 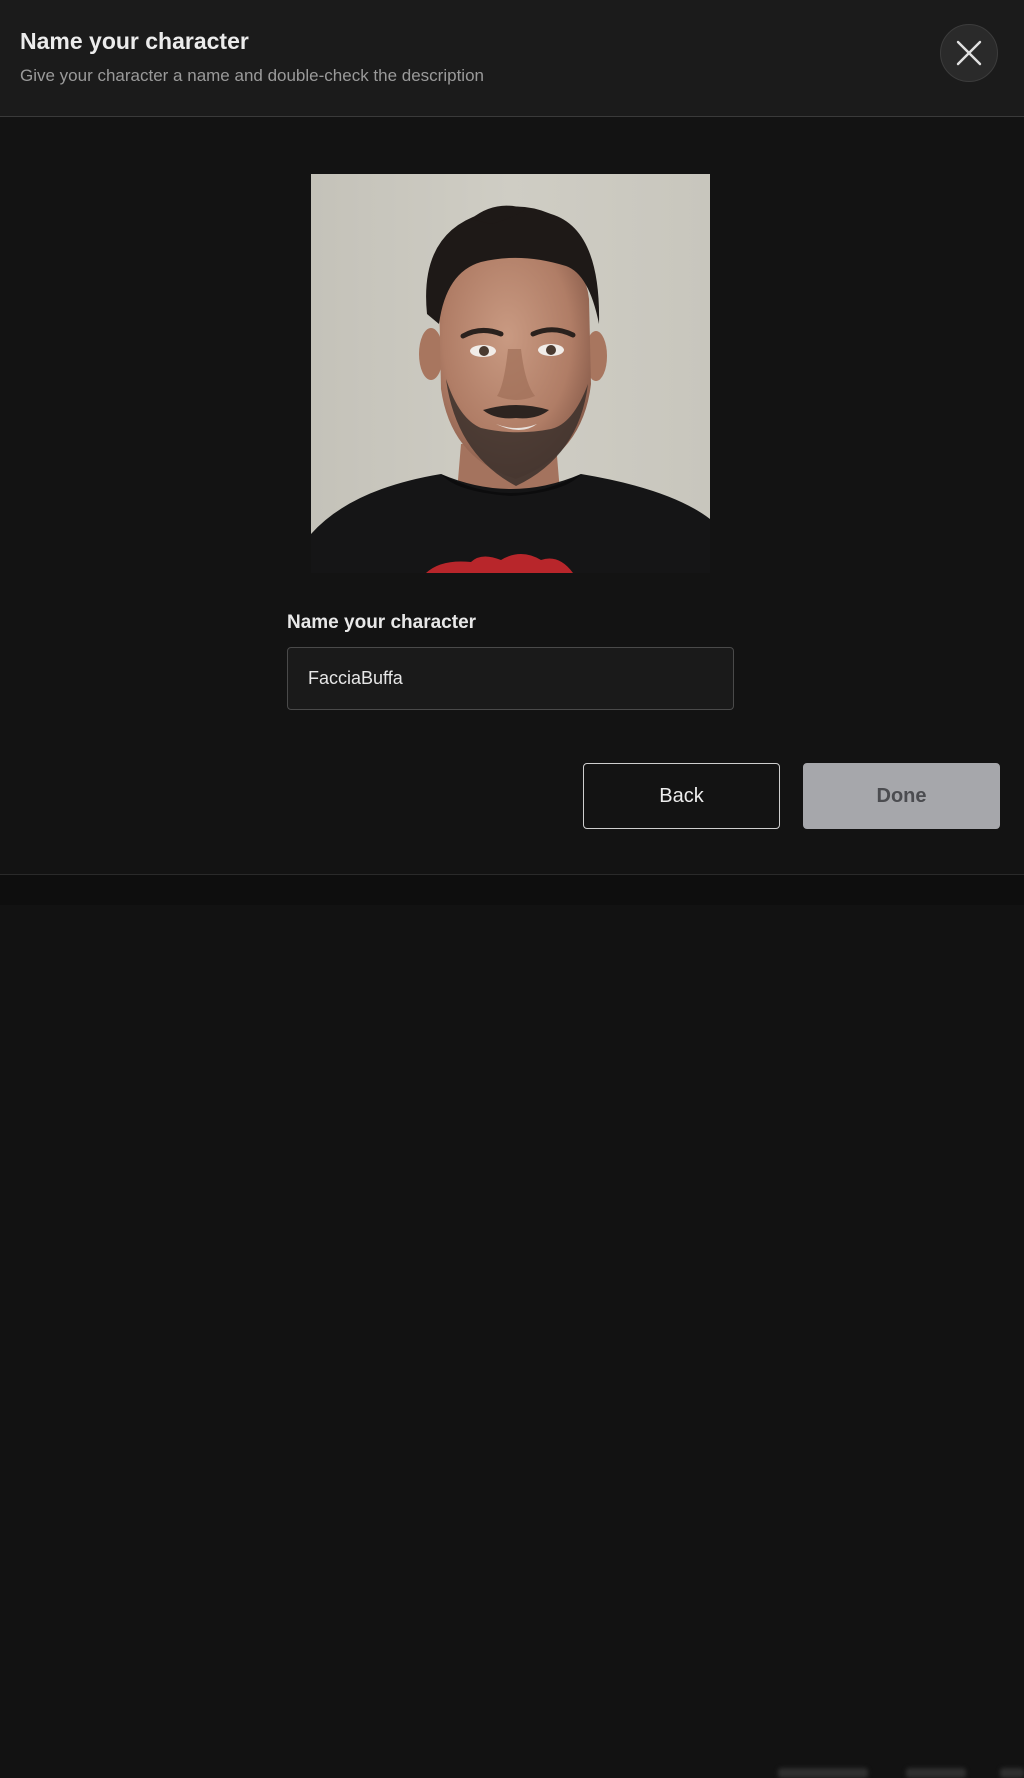 I want to click on close-button, so click(x=969, y=53).